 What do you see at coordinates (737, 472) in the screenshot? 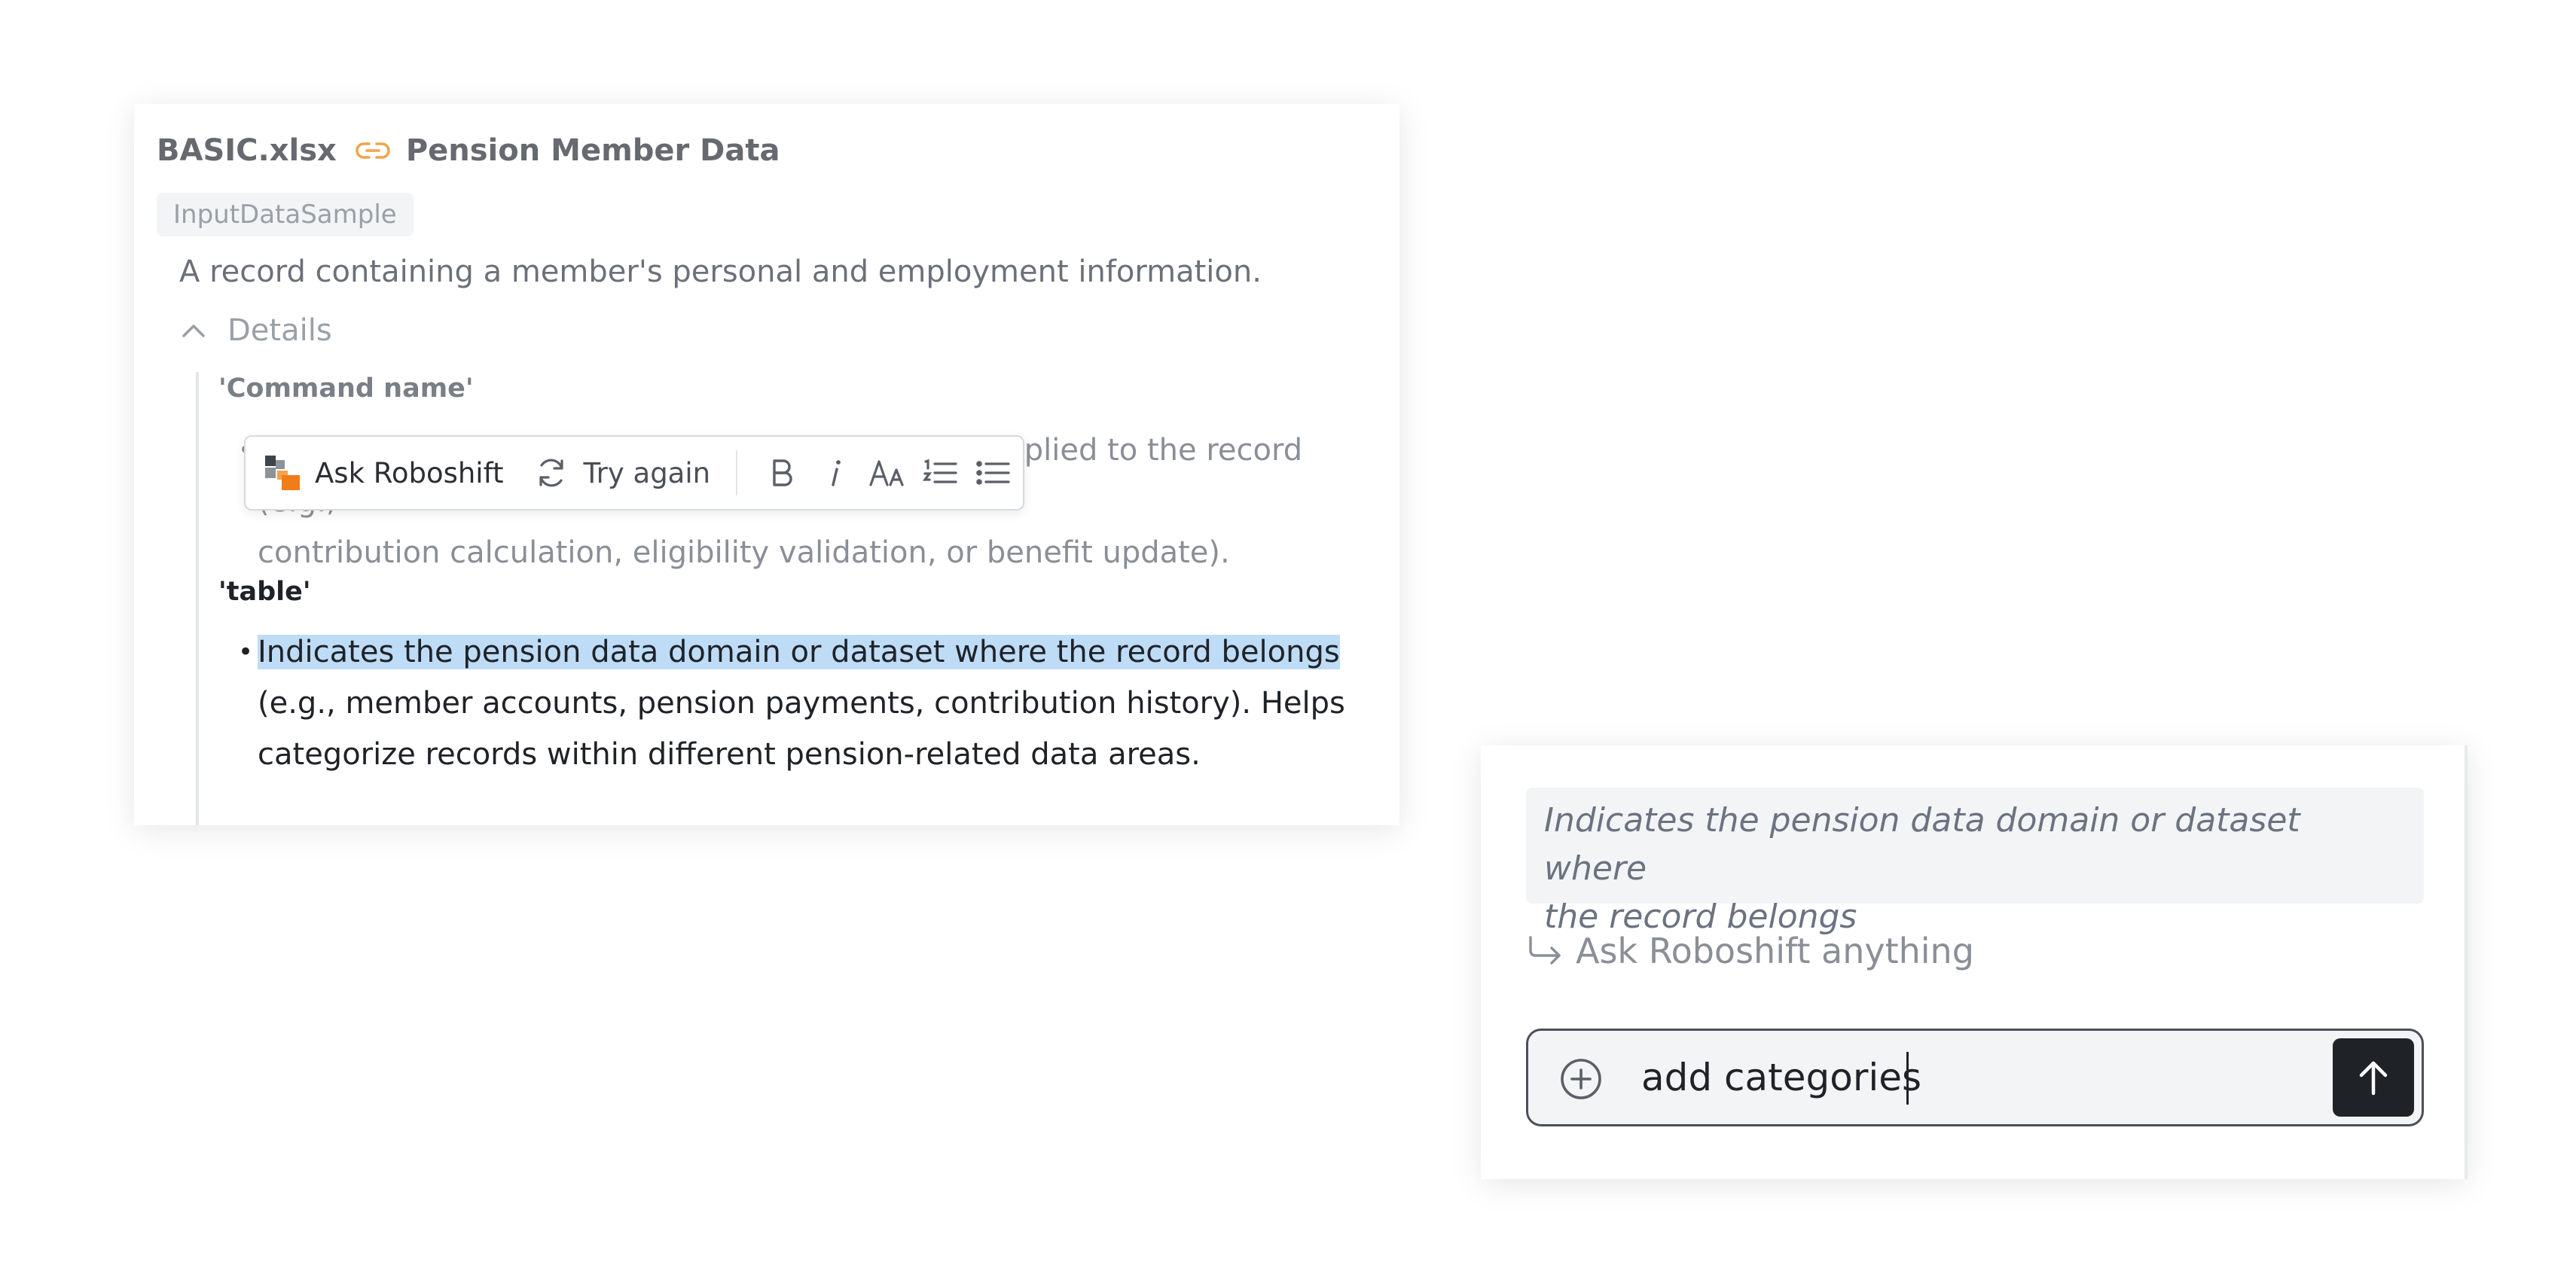
I see `toolbar-divider` at bounding box center [737, 472].